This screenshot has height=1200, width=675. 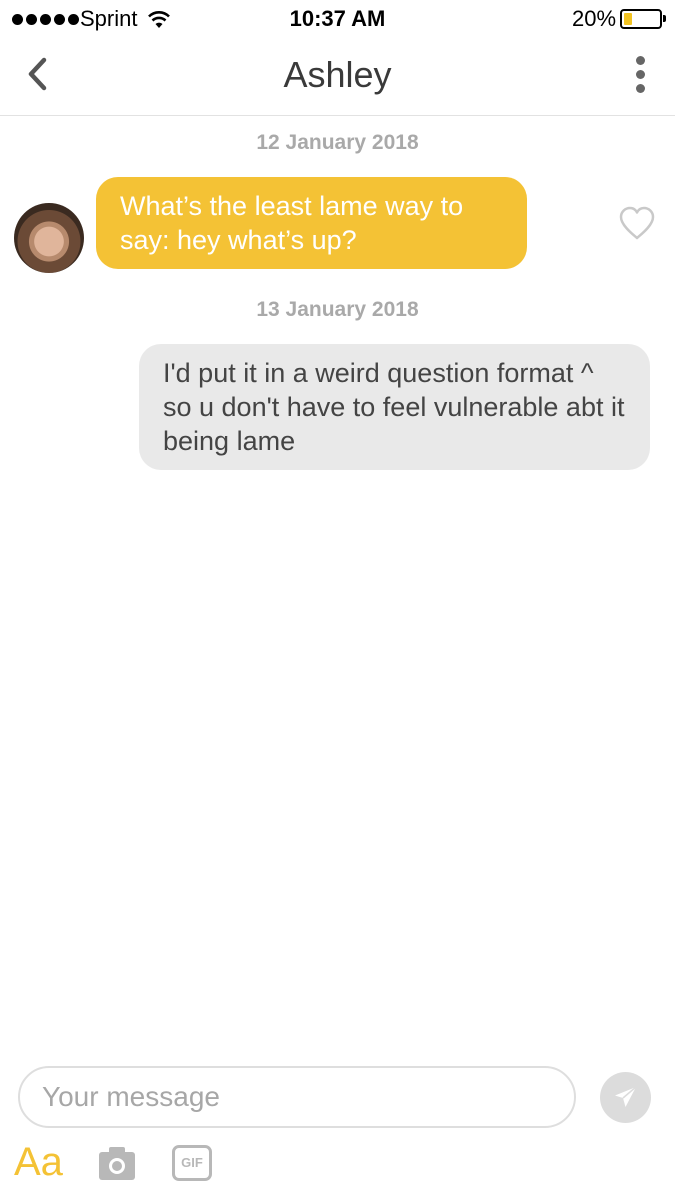 I want to click on gif-button: GIF, so click(x=192, y=1163).